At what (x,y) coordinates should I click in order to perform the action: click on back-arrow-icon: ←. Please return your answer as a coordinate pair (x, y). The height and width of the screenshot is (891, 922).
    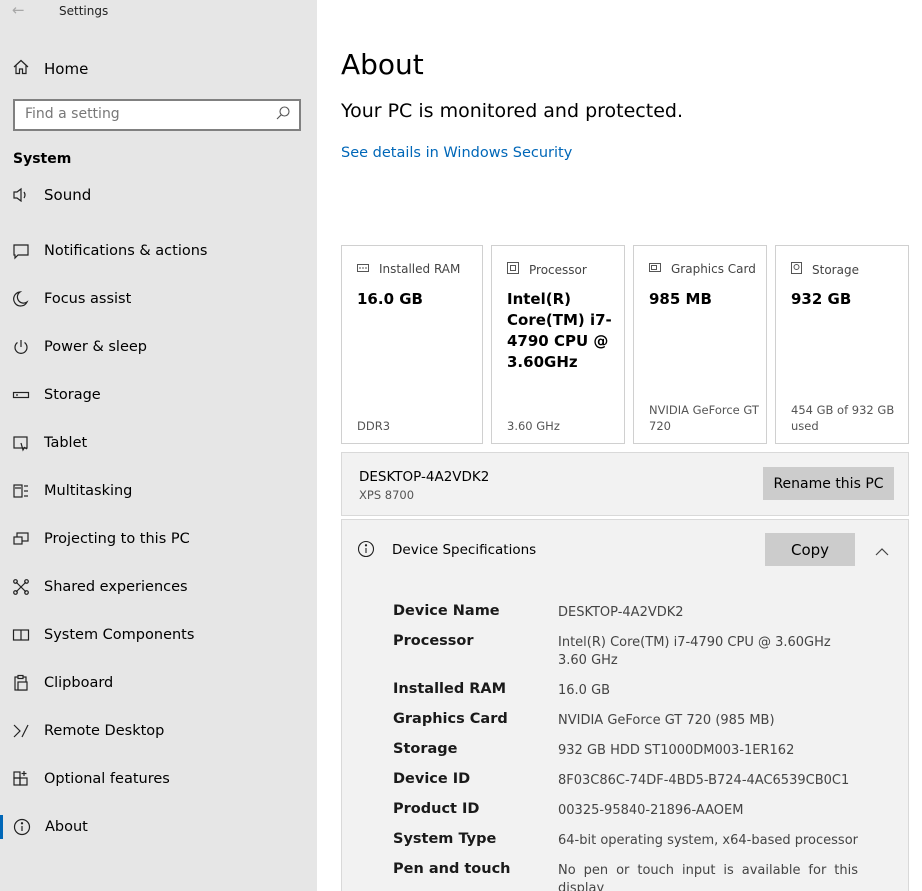
    Looking at the image, I should click on (18, 10).